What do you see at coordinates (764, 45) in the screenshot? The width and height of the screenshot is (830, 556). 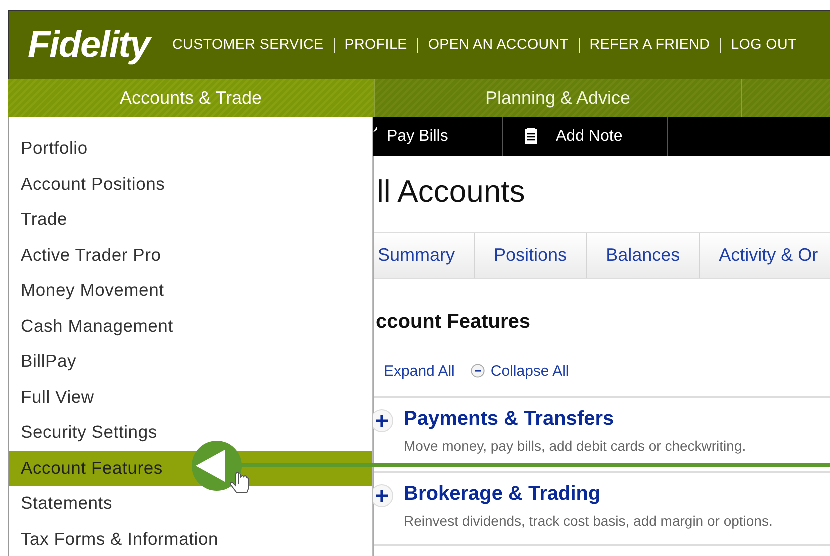 I see `header-link: LOG OUT` at bounding box center [764, 45].